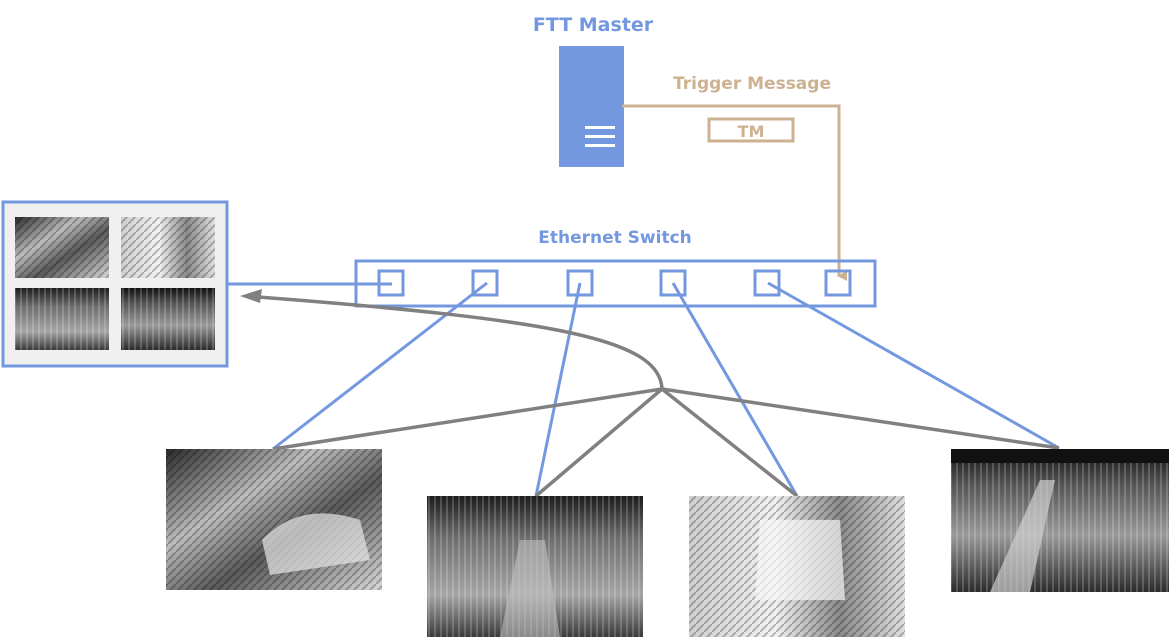  Describe the element at coordinates (860, 418) in the screenshot. I see `agg-node4` at that location.